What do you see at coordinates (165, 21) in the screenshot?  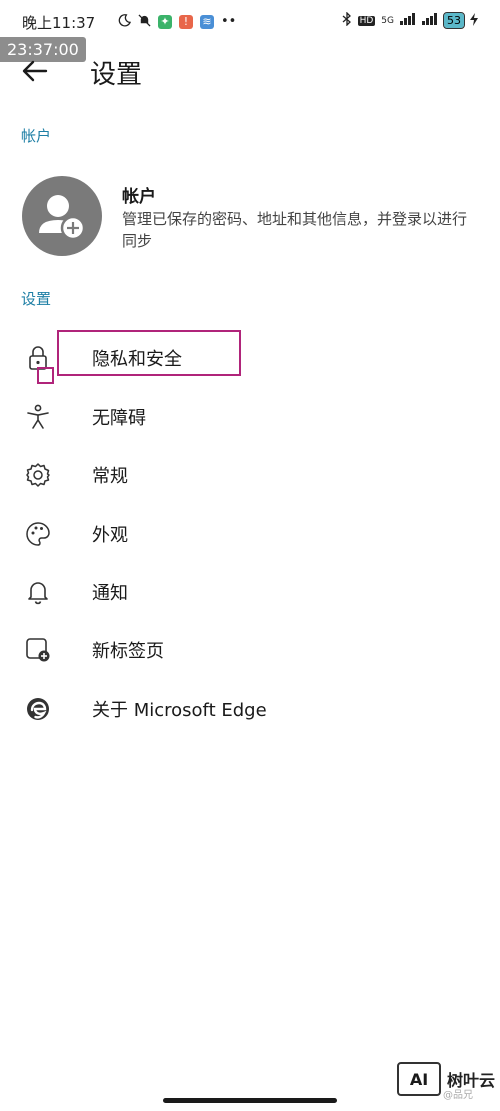 I see `app-notification-icon: ✦` at bounding box center [165, 21].